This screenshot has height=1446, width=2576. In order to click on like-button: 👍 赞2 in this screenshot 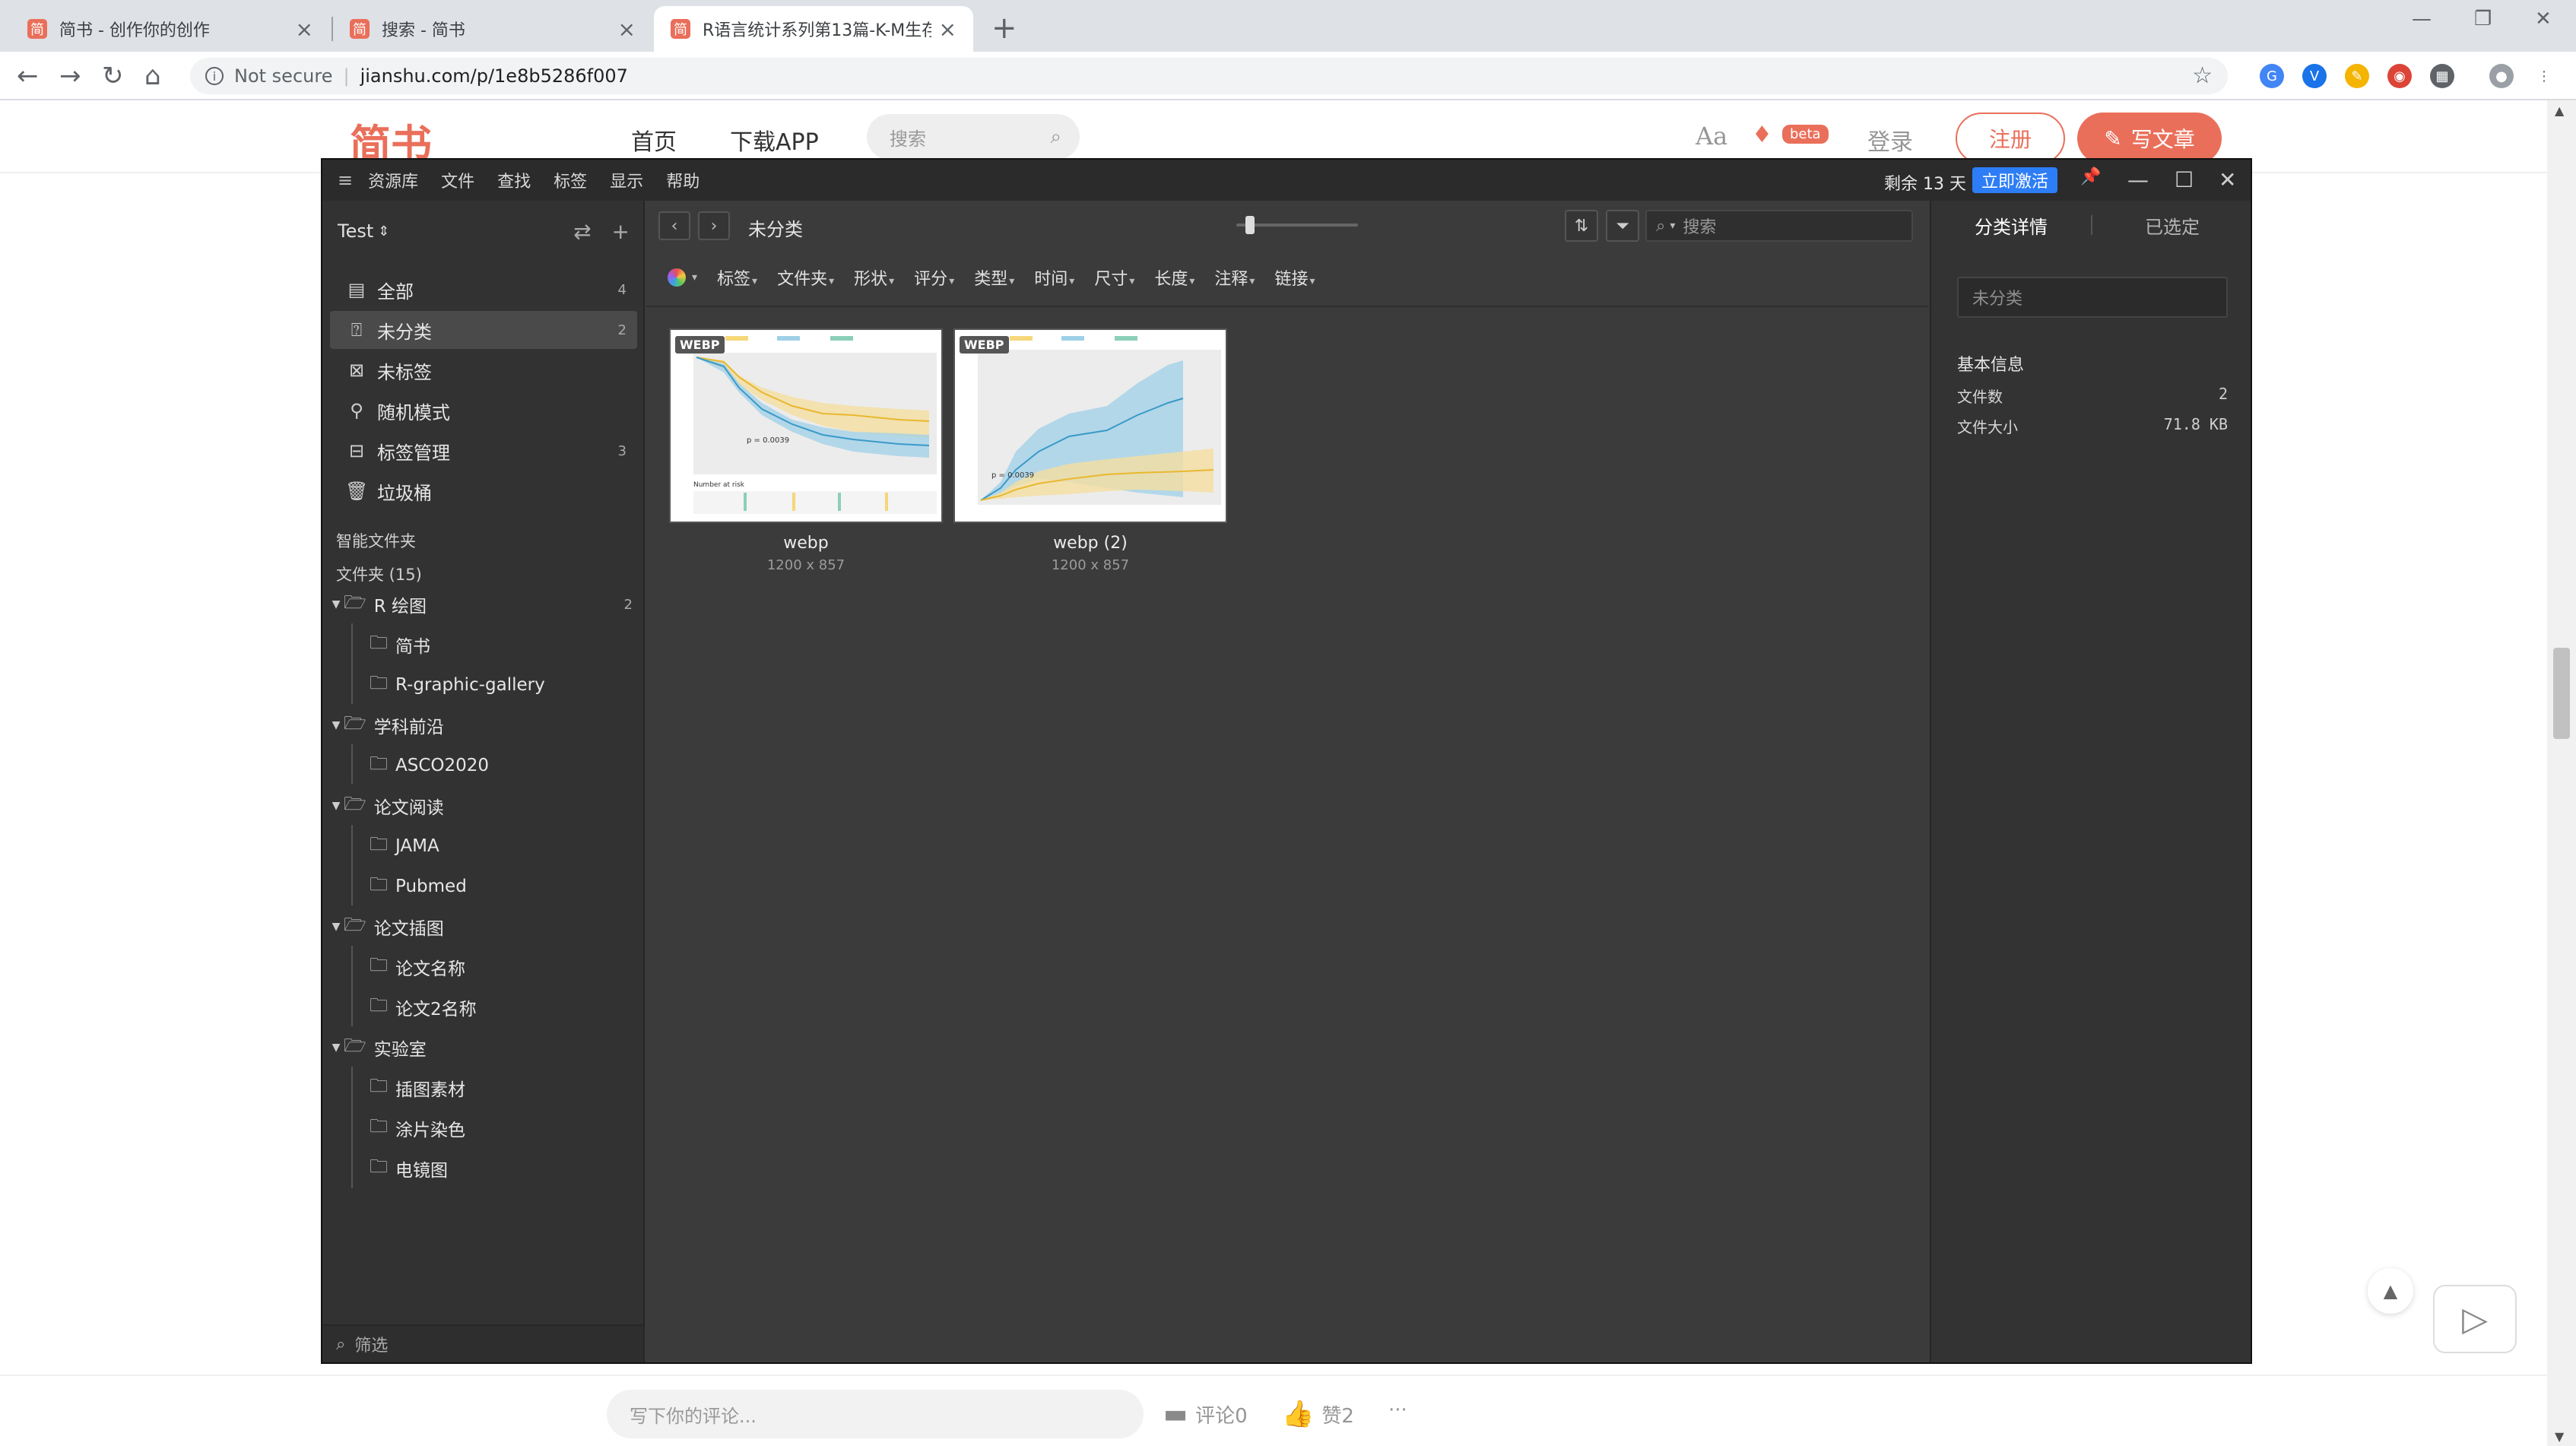, I will do `click(1318, 1414)`.